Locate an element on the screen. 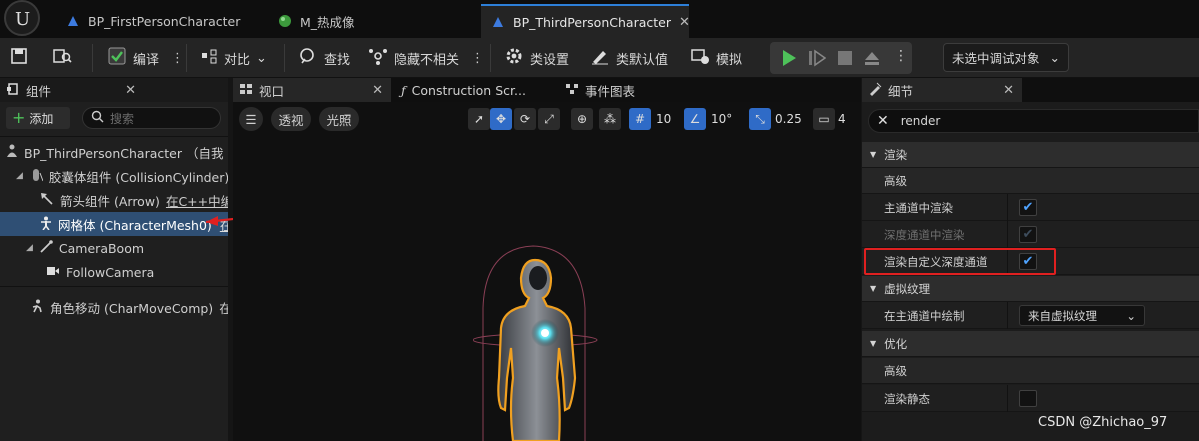 The image size is (1199, 441). tab-label: M_热成像 is located at coordinates (327, 22).